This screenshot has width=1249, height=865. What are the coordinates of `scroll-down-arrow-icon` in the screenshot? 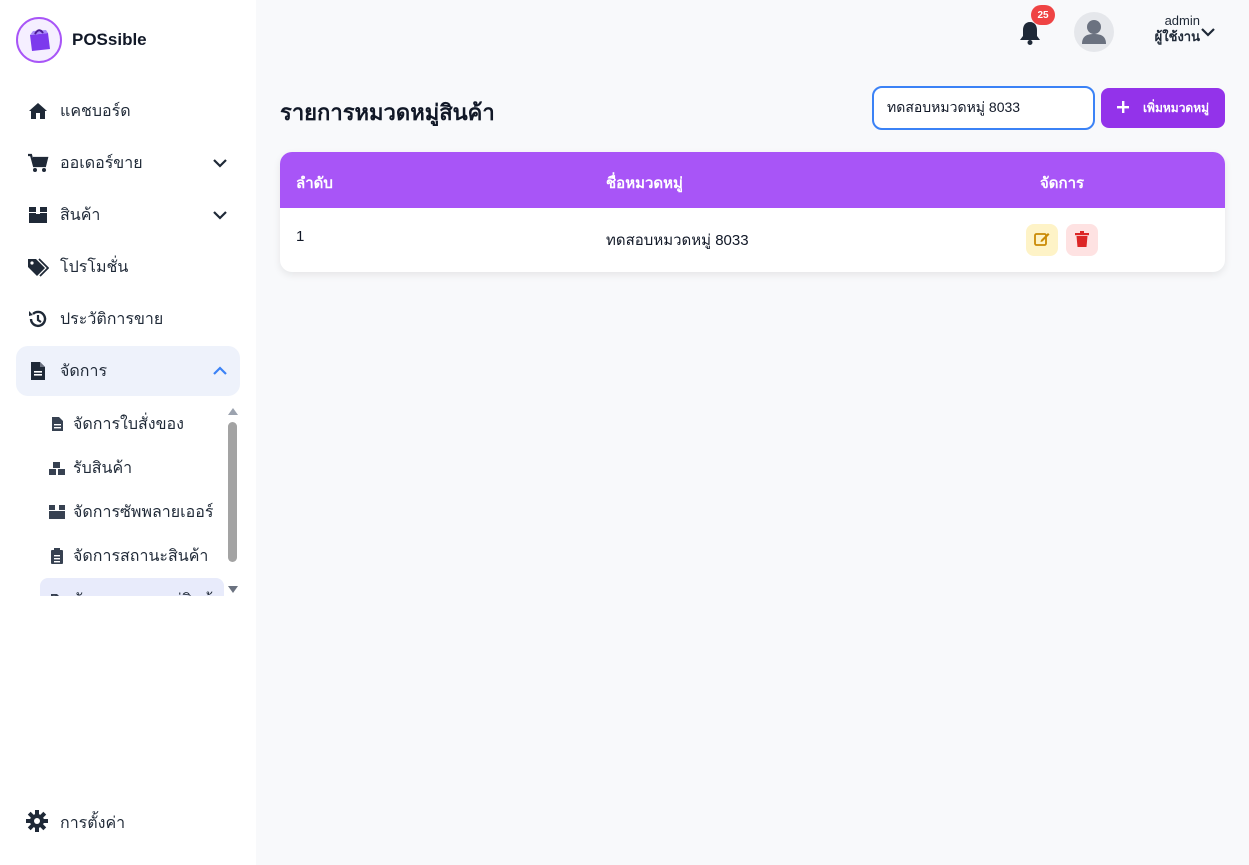 It's located at (233, 589).